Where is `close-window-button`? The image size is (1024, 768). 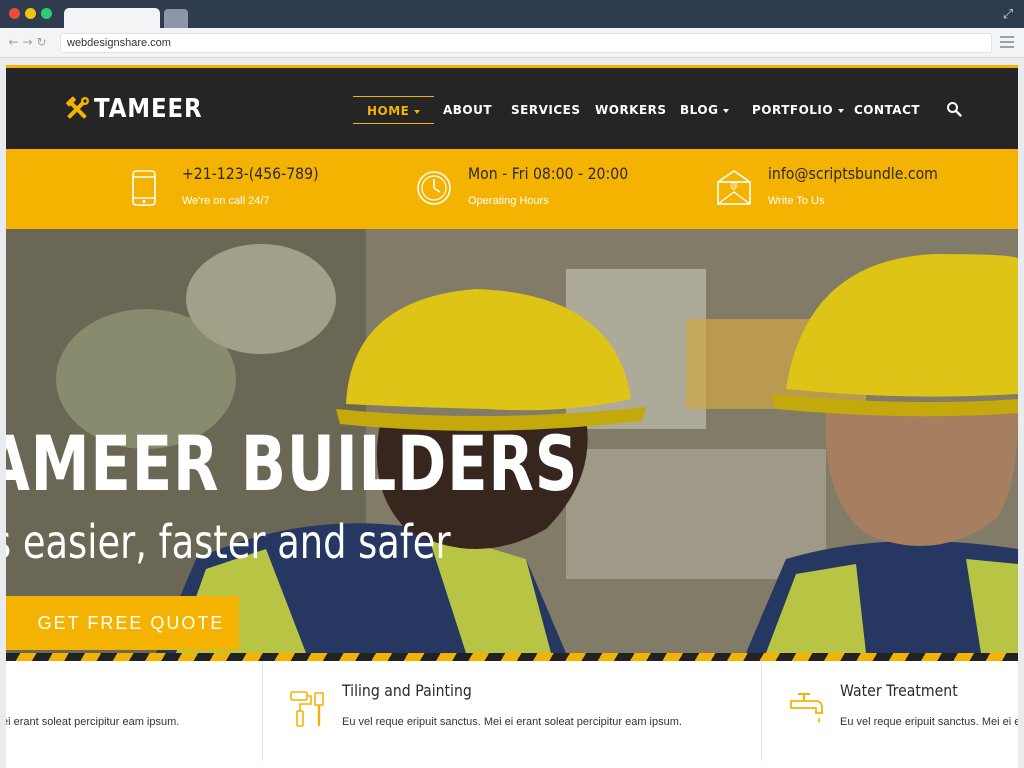
close-window-button is located at coordinates (14, 13).